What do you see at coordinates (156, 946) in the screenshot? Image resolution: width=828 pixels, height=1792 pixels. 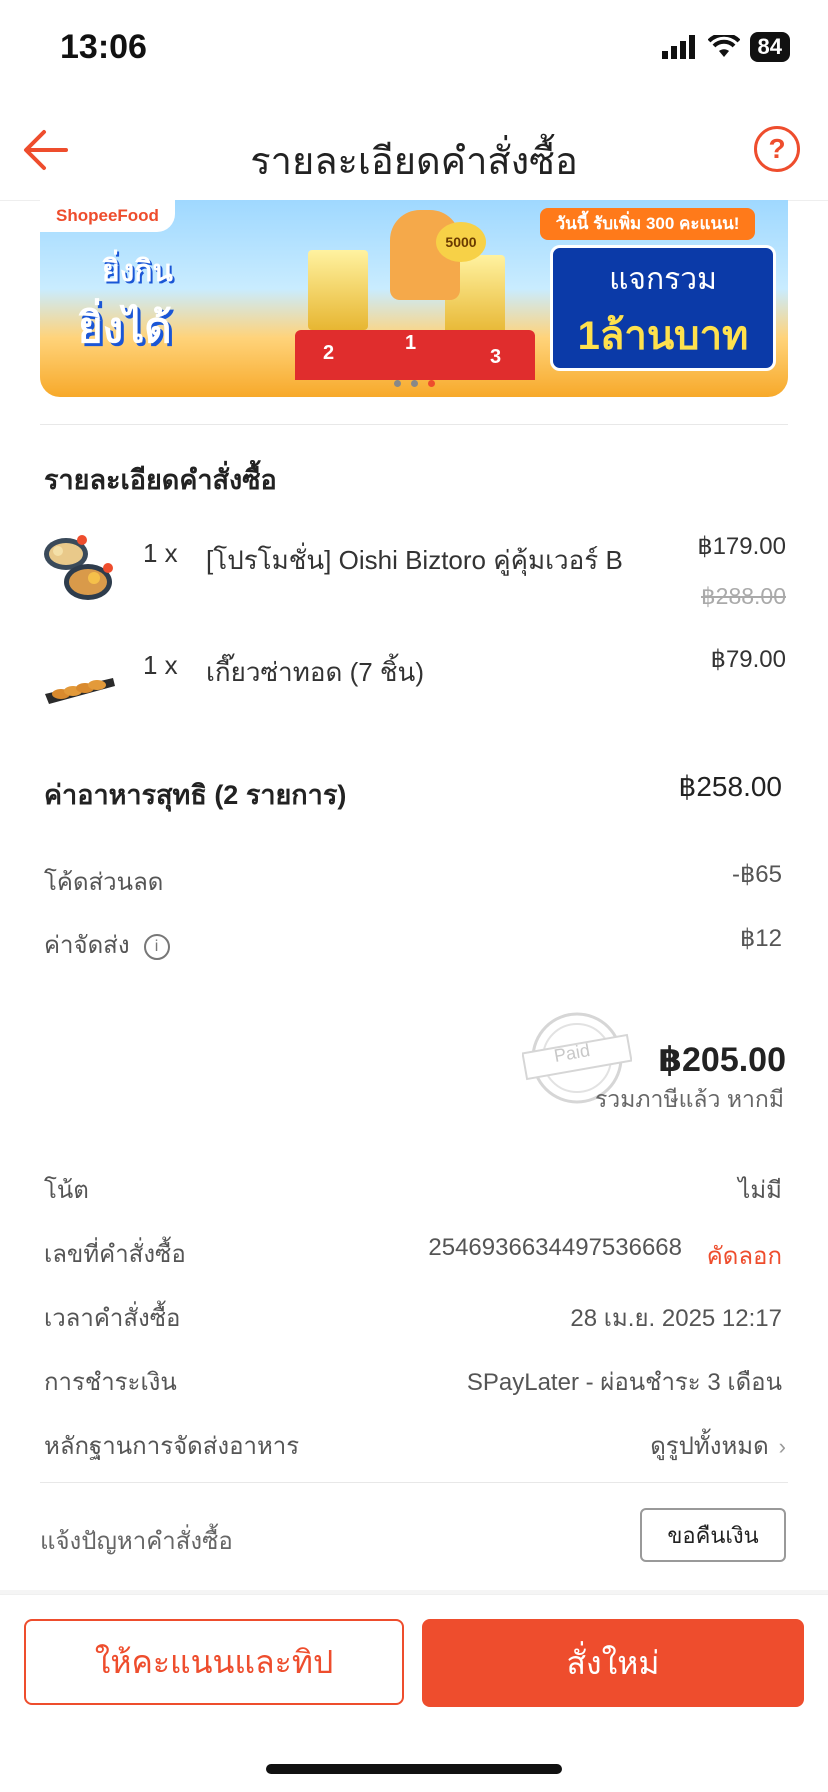 I see `info-icon: i` at bounding box center [156, 946].